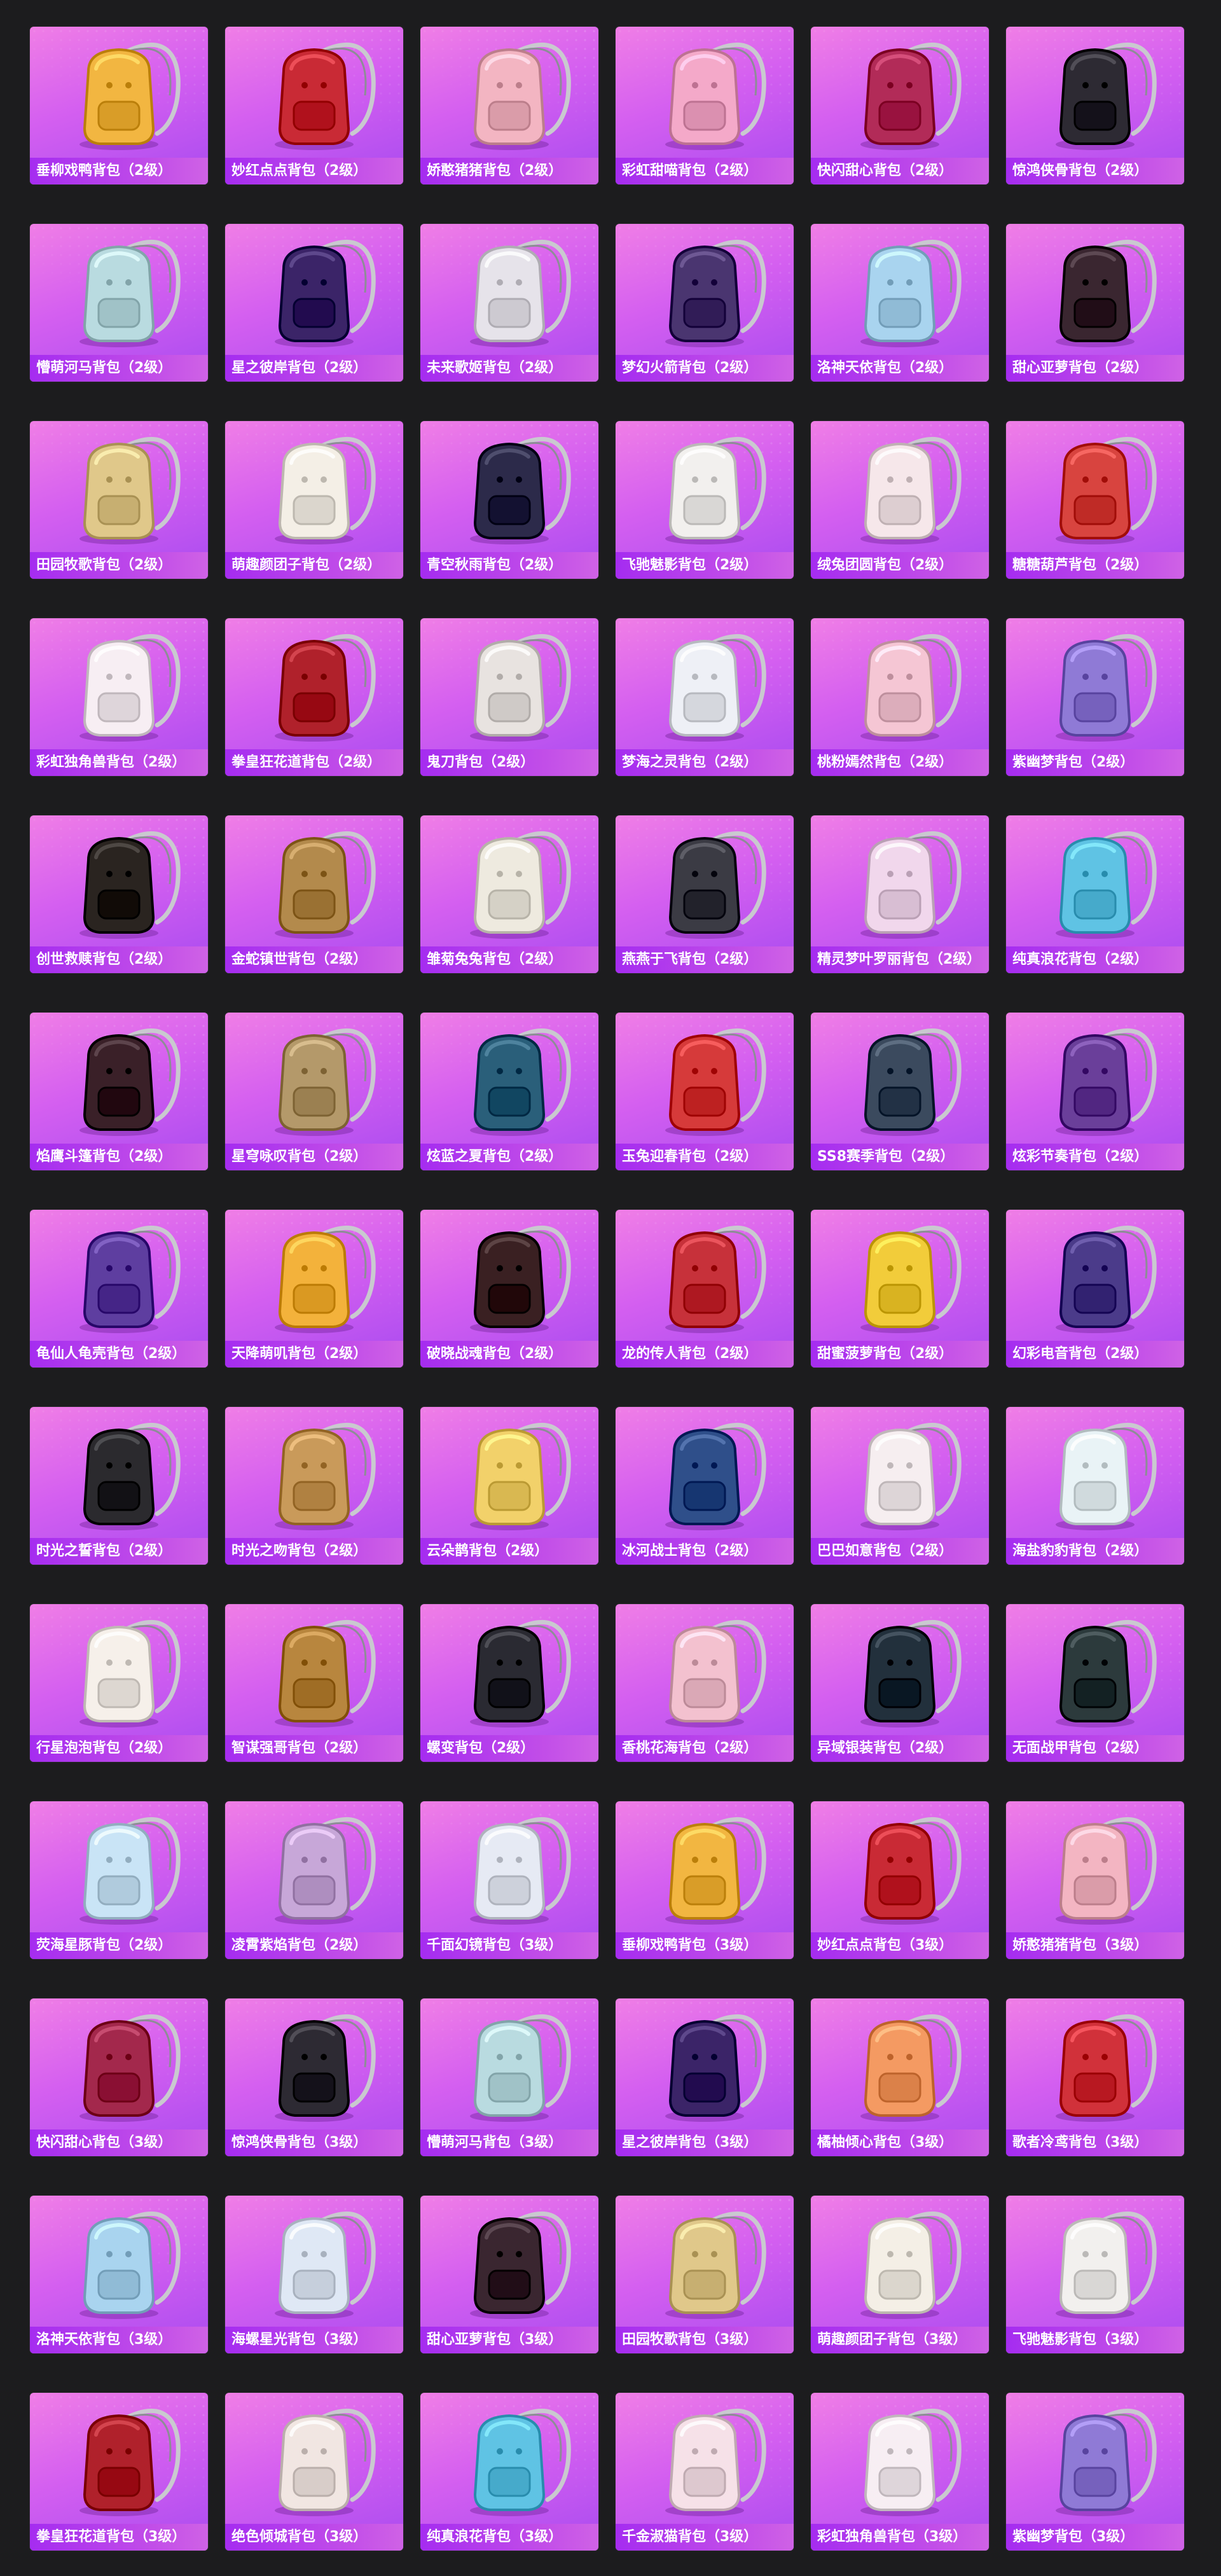 The height and width of the screenshot is (2576, 1221). Describe the element at coordinates (900, 1748) in the screenshot. I see `item-name: 异域银装背包（2级）` at that location.